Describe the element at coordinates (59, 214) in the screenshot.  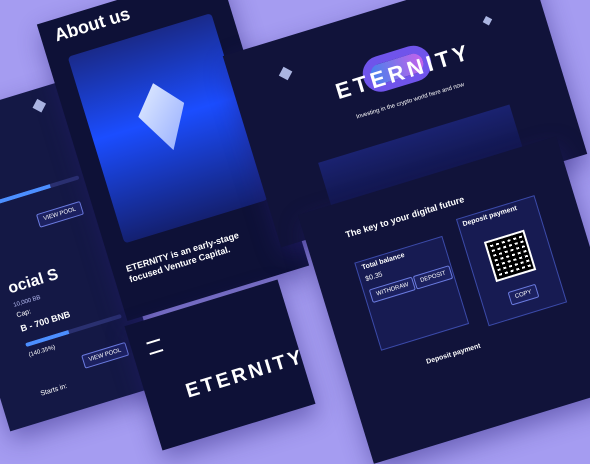
I see `view-pool-button: VIEW POOL` at that location.